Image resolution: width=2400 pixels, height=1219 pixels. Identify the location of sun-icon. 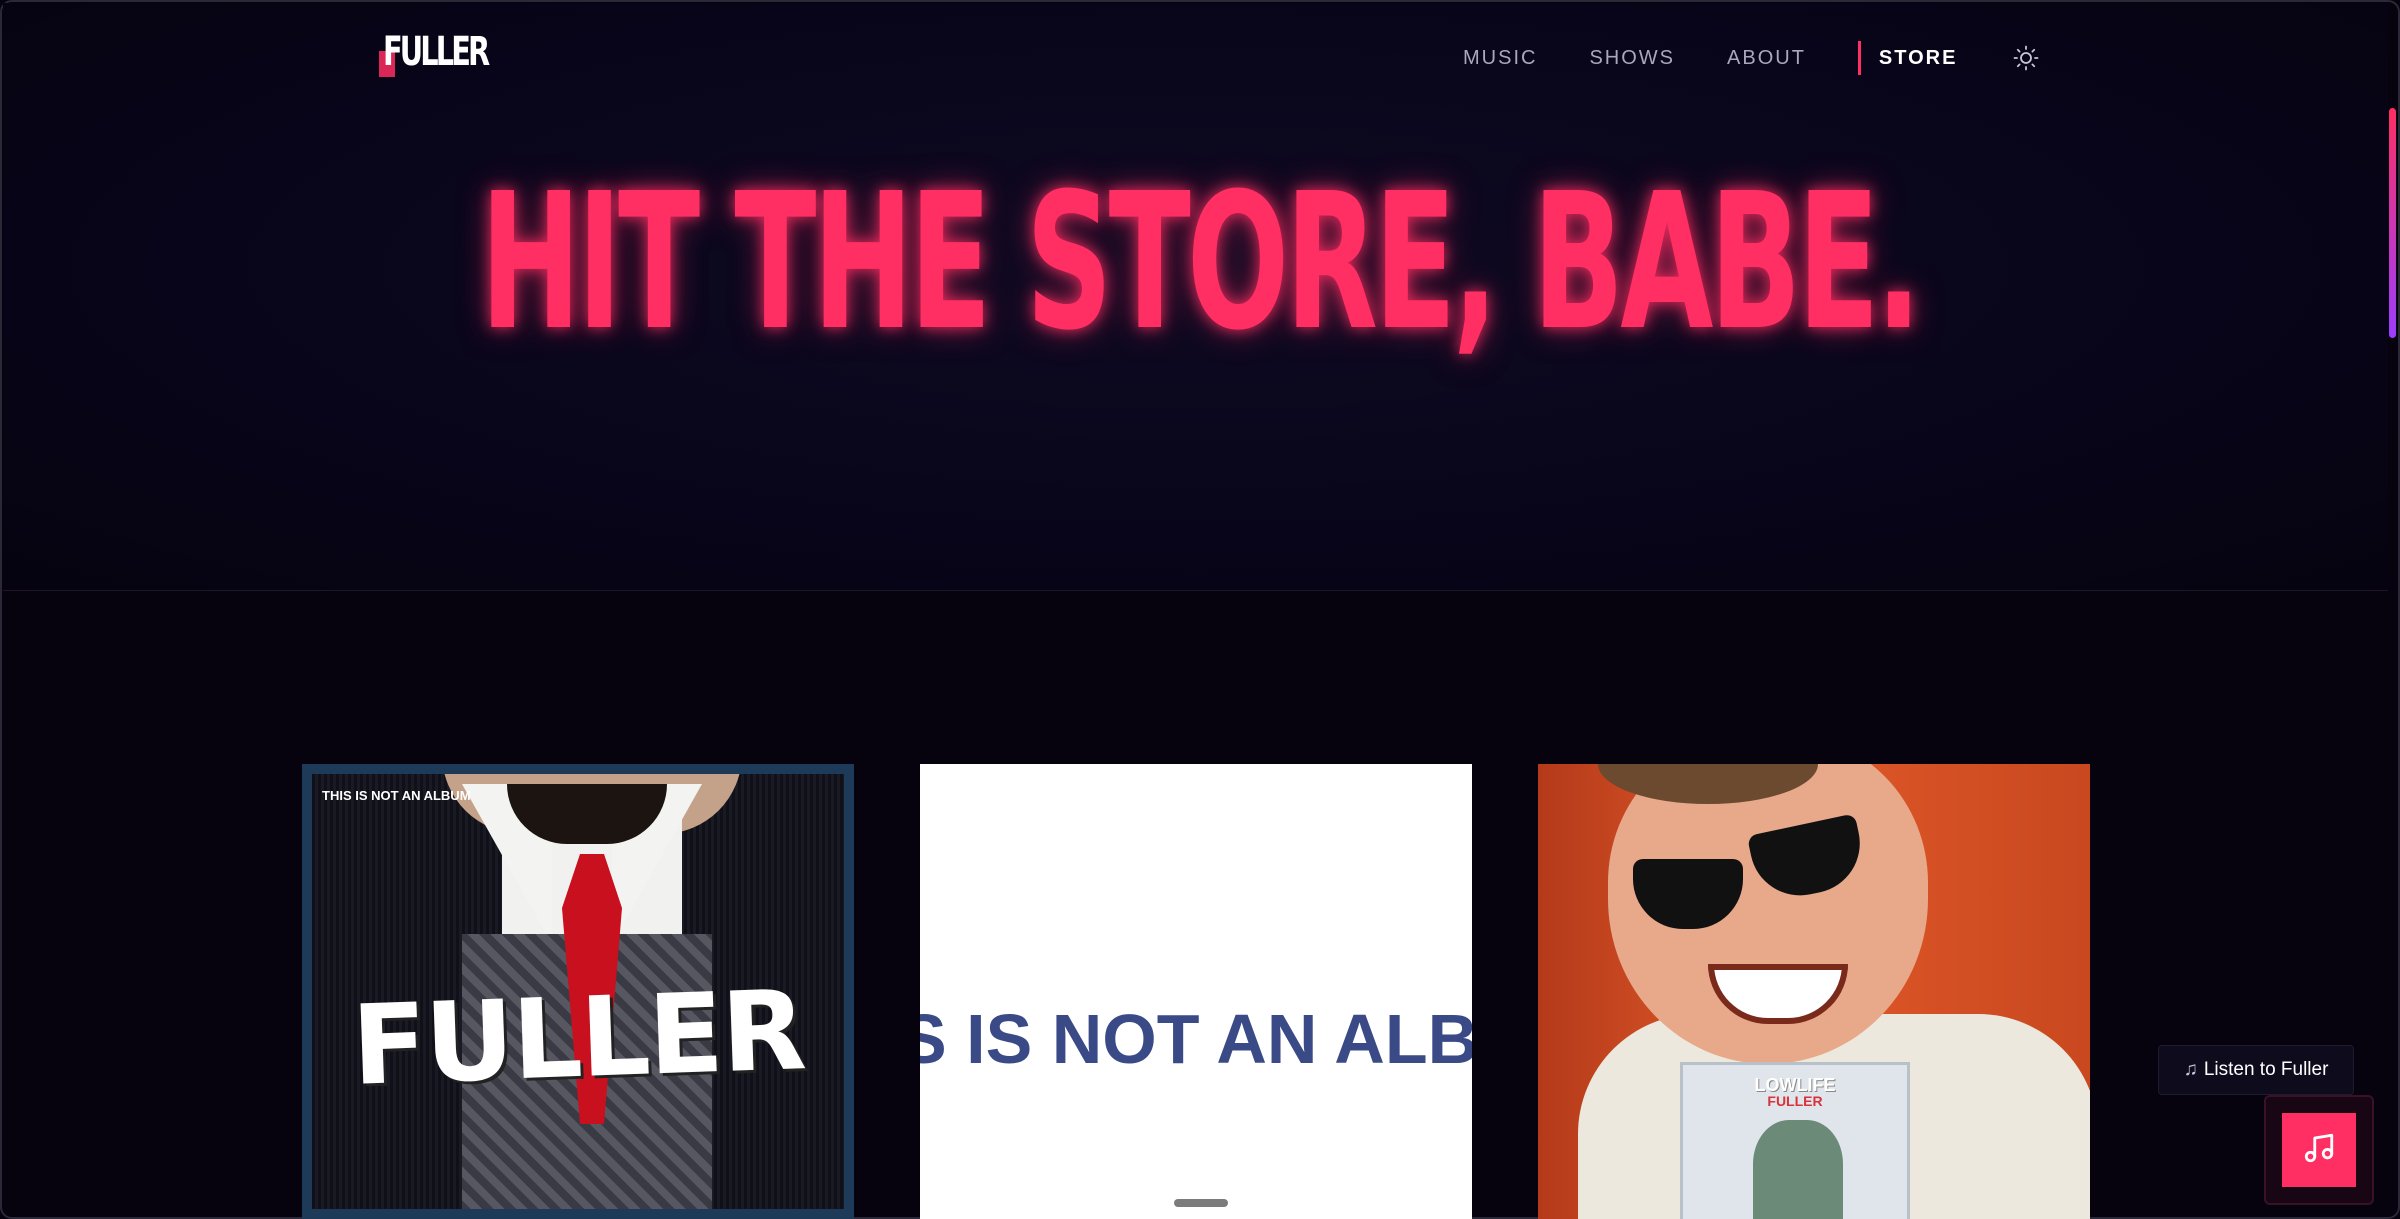
(2026, 58).